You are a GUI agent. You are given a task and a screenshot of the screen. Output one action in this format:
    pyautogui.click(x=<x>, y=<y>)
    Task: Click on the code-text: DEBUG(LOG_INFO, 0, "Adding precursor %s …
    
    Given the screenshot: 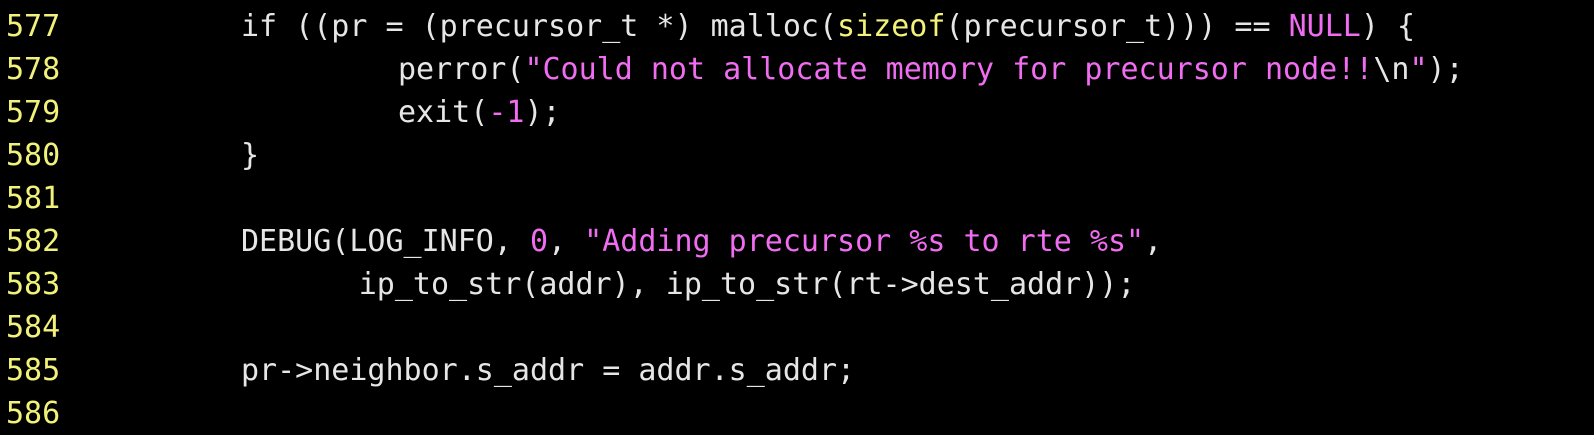 What is the action you would take?
    pyautogui.click(x=701, y=241)
    